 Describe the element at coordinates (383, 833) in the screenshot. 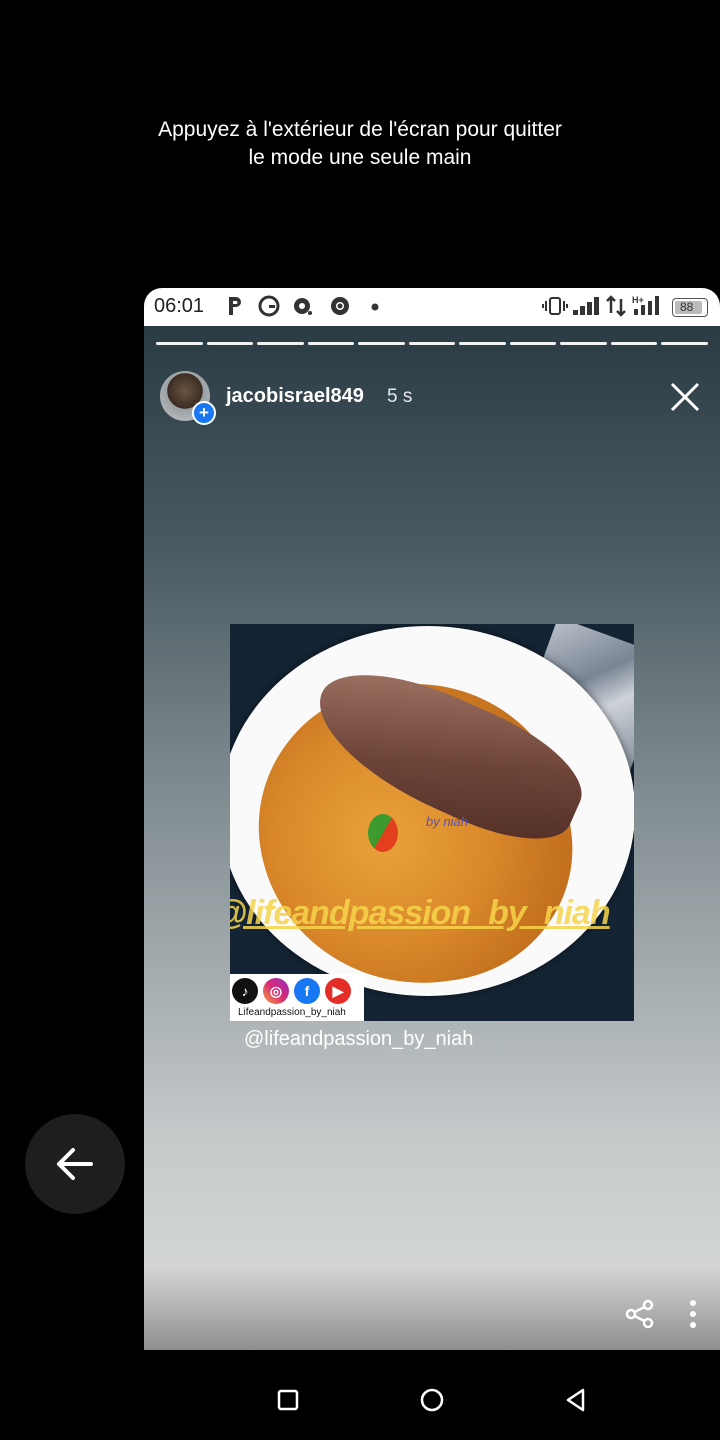

I see `pepper` at that location.